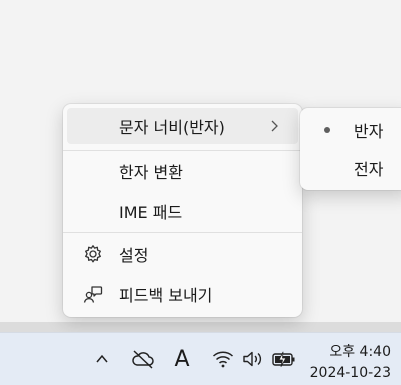  Describe the element at coordinates (350, 149) in the screenshot. I see `char-width-submenu: 반자 전자` at that location.